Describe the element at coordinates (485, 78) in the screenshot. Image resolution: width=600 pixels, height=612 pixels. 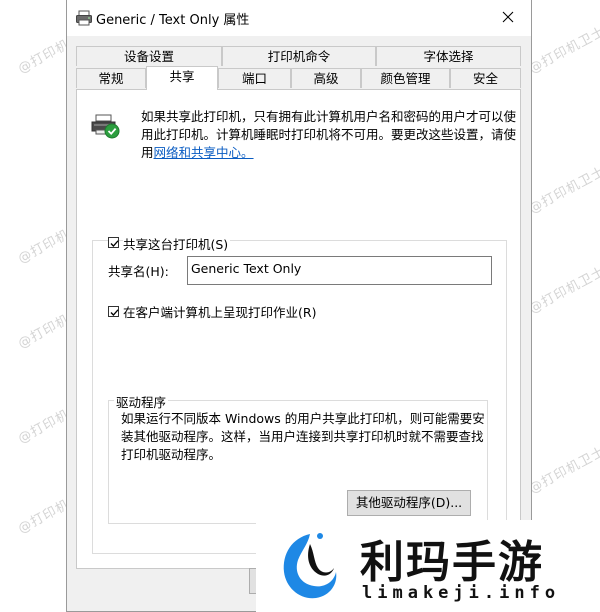
I see `tab-security: 安全` at that location.